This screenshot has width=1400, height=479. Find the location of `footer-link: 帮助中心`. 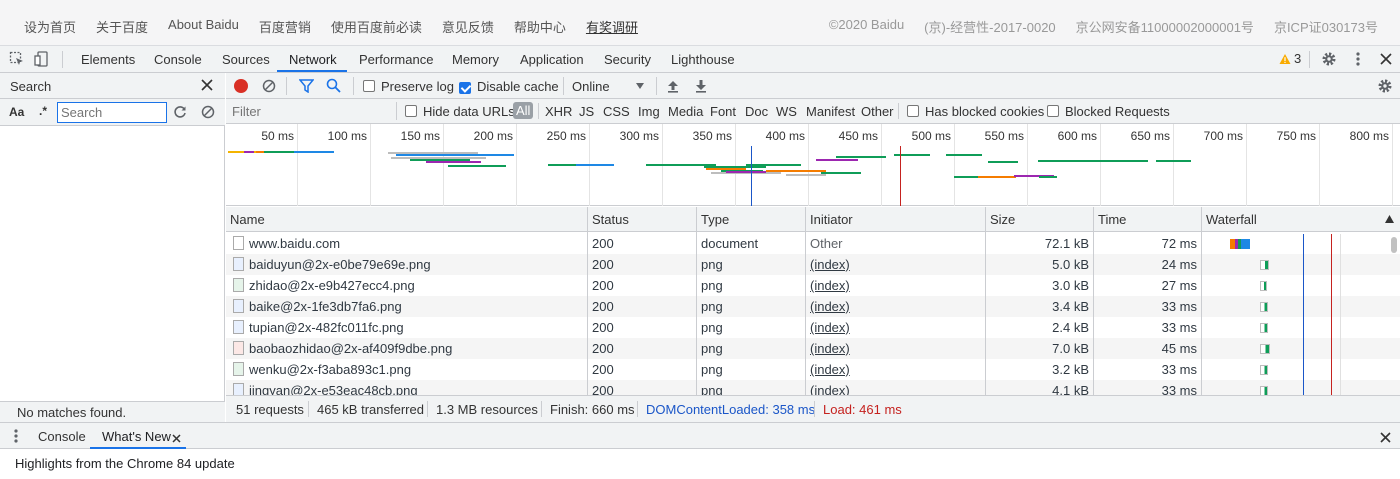

footer-link: 帮助中心 is located at coordinates (540, 26).